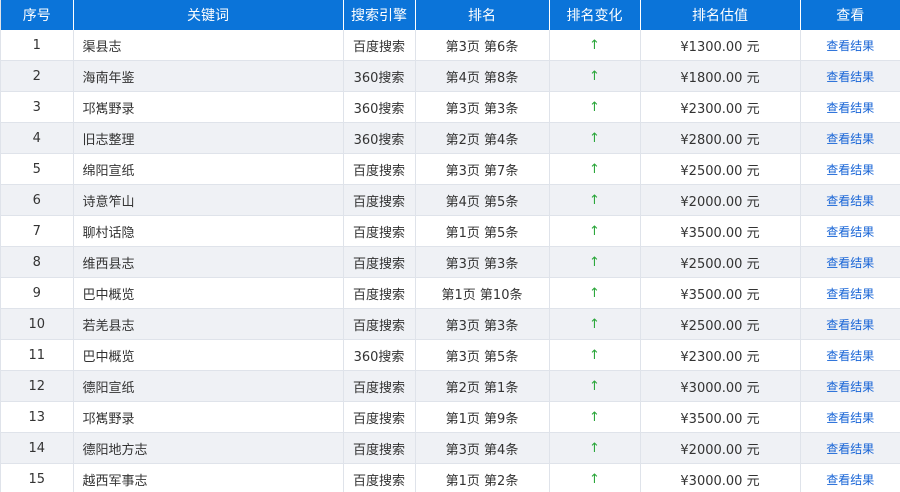  What do you see at coordinates (37, 386) in the screenshot?
I see `row-index-cell: 12` at bounding box center [37, 386].